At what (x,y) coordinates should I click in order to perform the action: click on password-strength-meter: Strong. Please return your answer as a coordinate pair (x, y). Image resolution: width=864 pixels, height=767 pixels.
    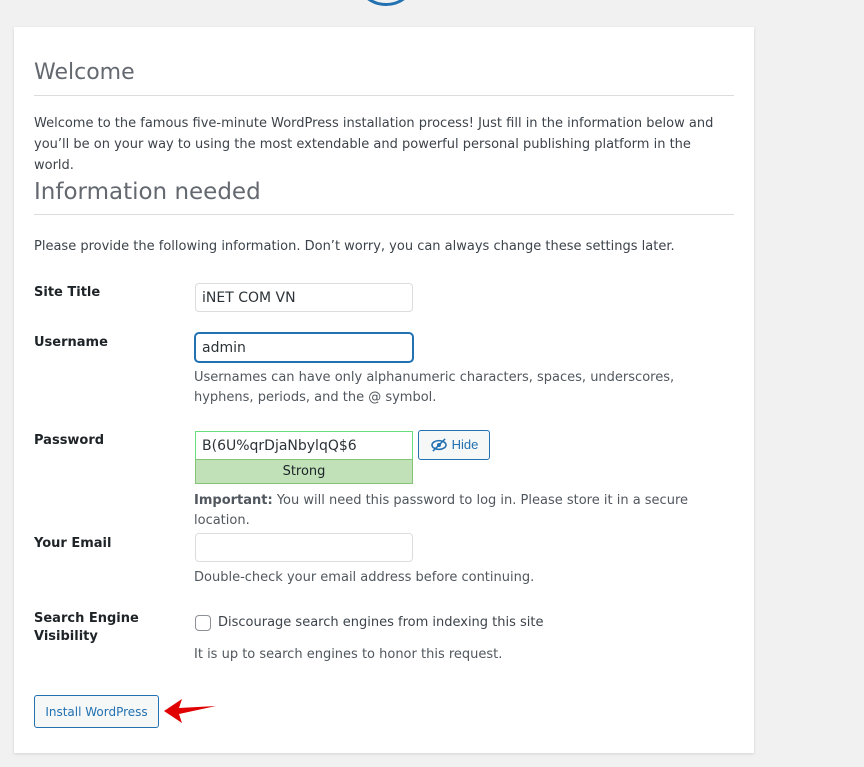
    Looking at the image, I should click on (304, 471).